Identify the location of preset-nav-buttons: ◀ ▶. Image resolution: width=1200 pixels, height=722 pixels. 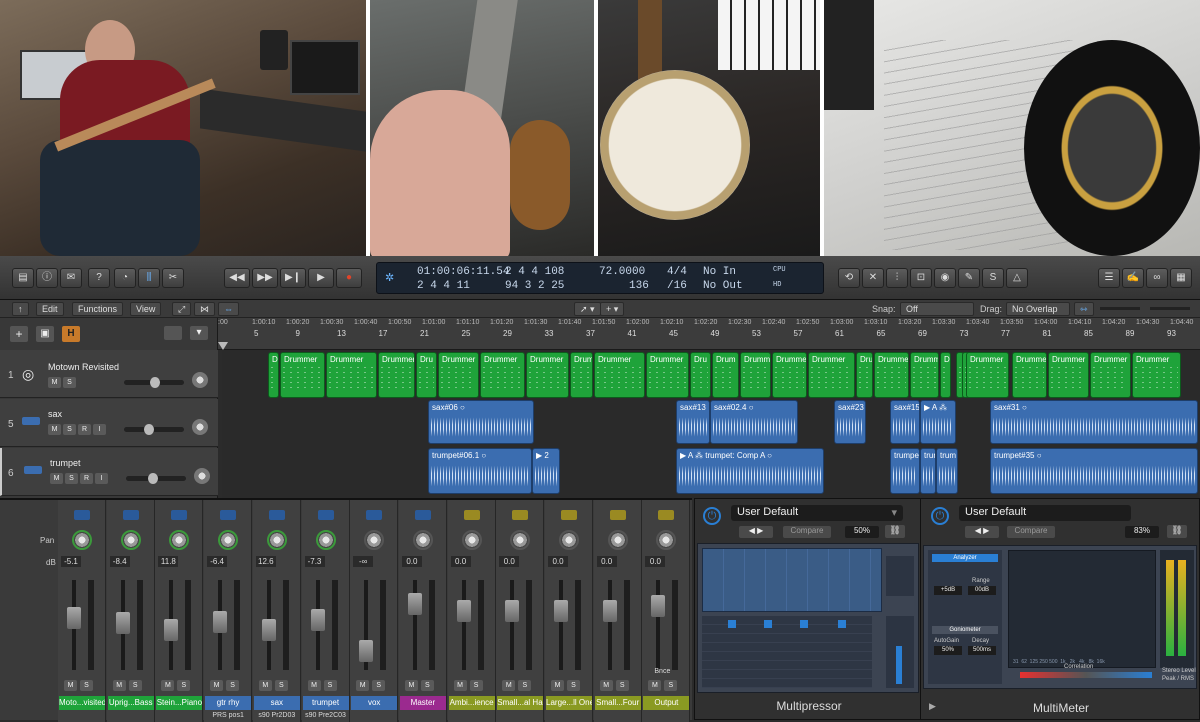
(982, 532).